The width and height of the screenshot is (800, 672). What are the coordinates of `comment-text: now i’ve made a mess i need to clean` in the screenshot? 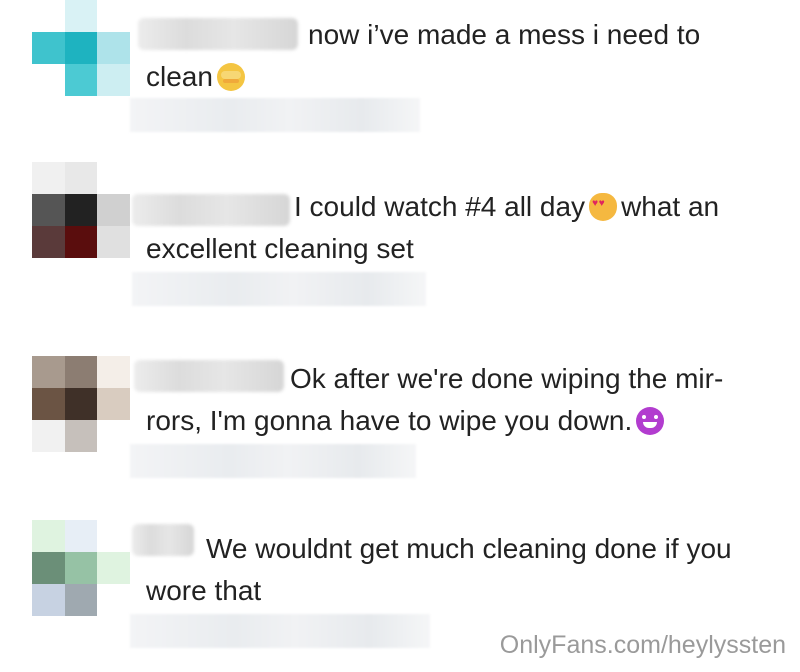 It's located at (466, 56).